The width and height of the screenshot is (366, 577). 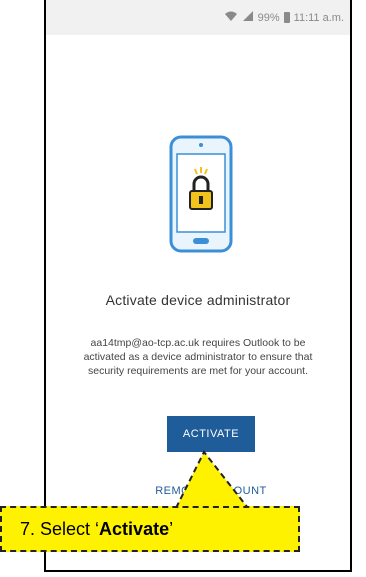 I want to click on activate-button: ACTIVATE, so click(x=211, y=434).